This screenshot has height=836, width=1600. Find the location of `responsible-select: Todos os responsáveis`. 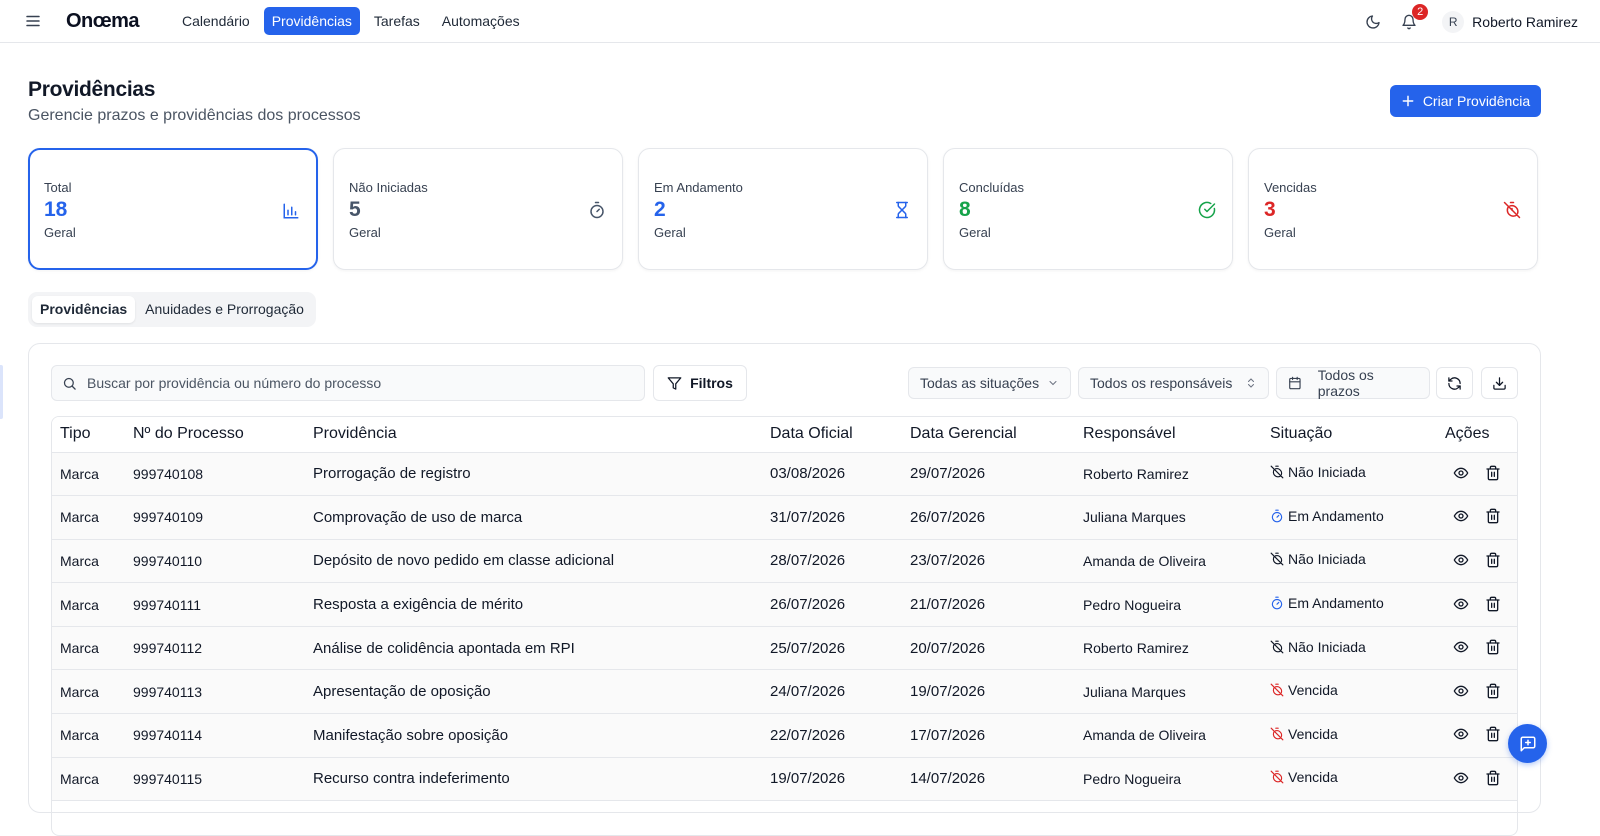

responsible-select: Todos os responsáveis is located at coordinates (1173, 383).